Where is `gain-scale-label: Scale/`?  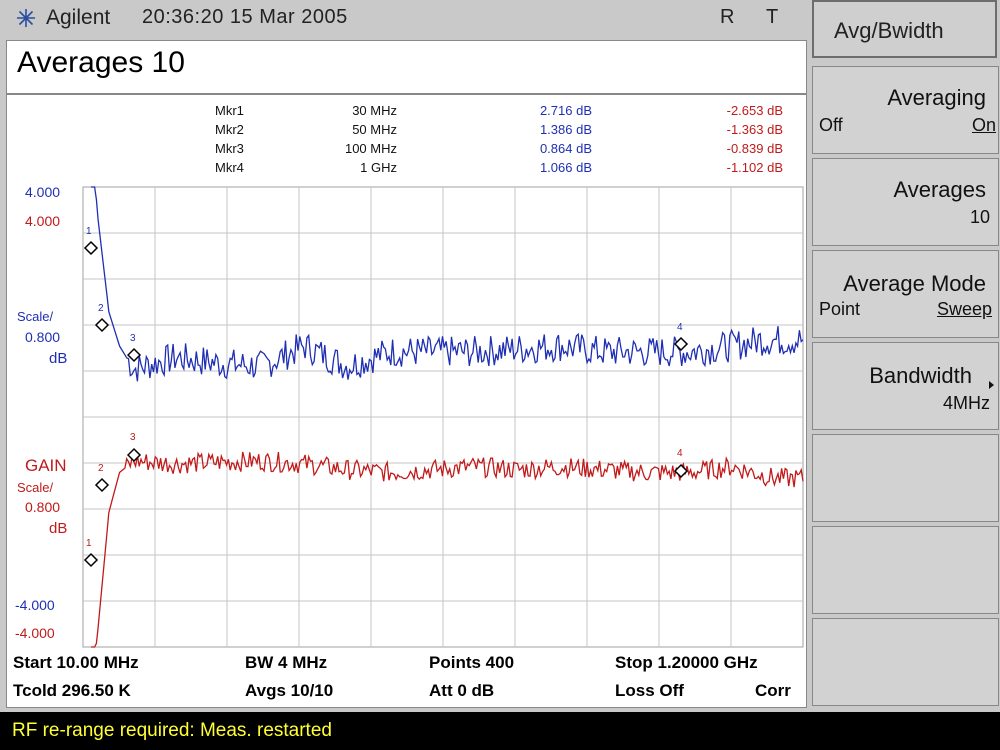
gain-scale-label: Scale/ is located at coordinates (35, 487).